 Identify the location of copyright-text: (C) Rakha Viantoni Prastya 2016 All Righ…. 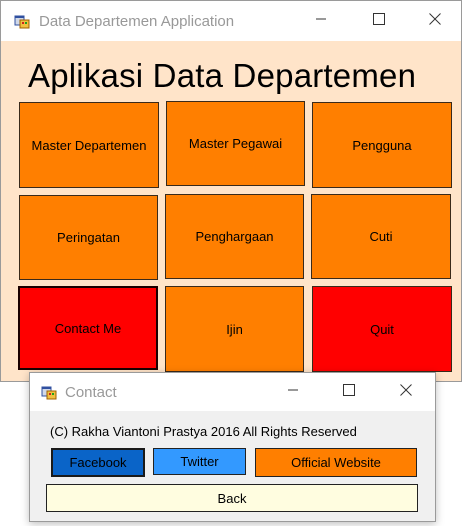
(203, 431).